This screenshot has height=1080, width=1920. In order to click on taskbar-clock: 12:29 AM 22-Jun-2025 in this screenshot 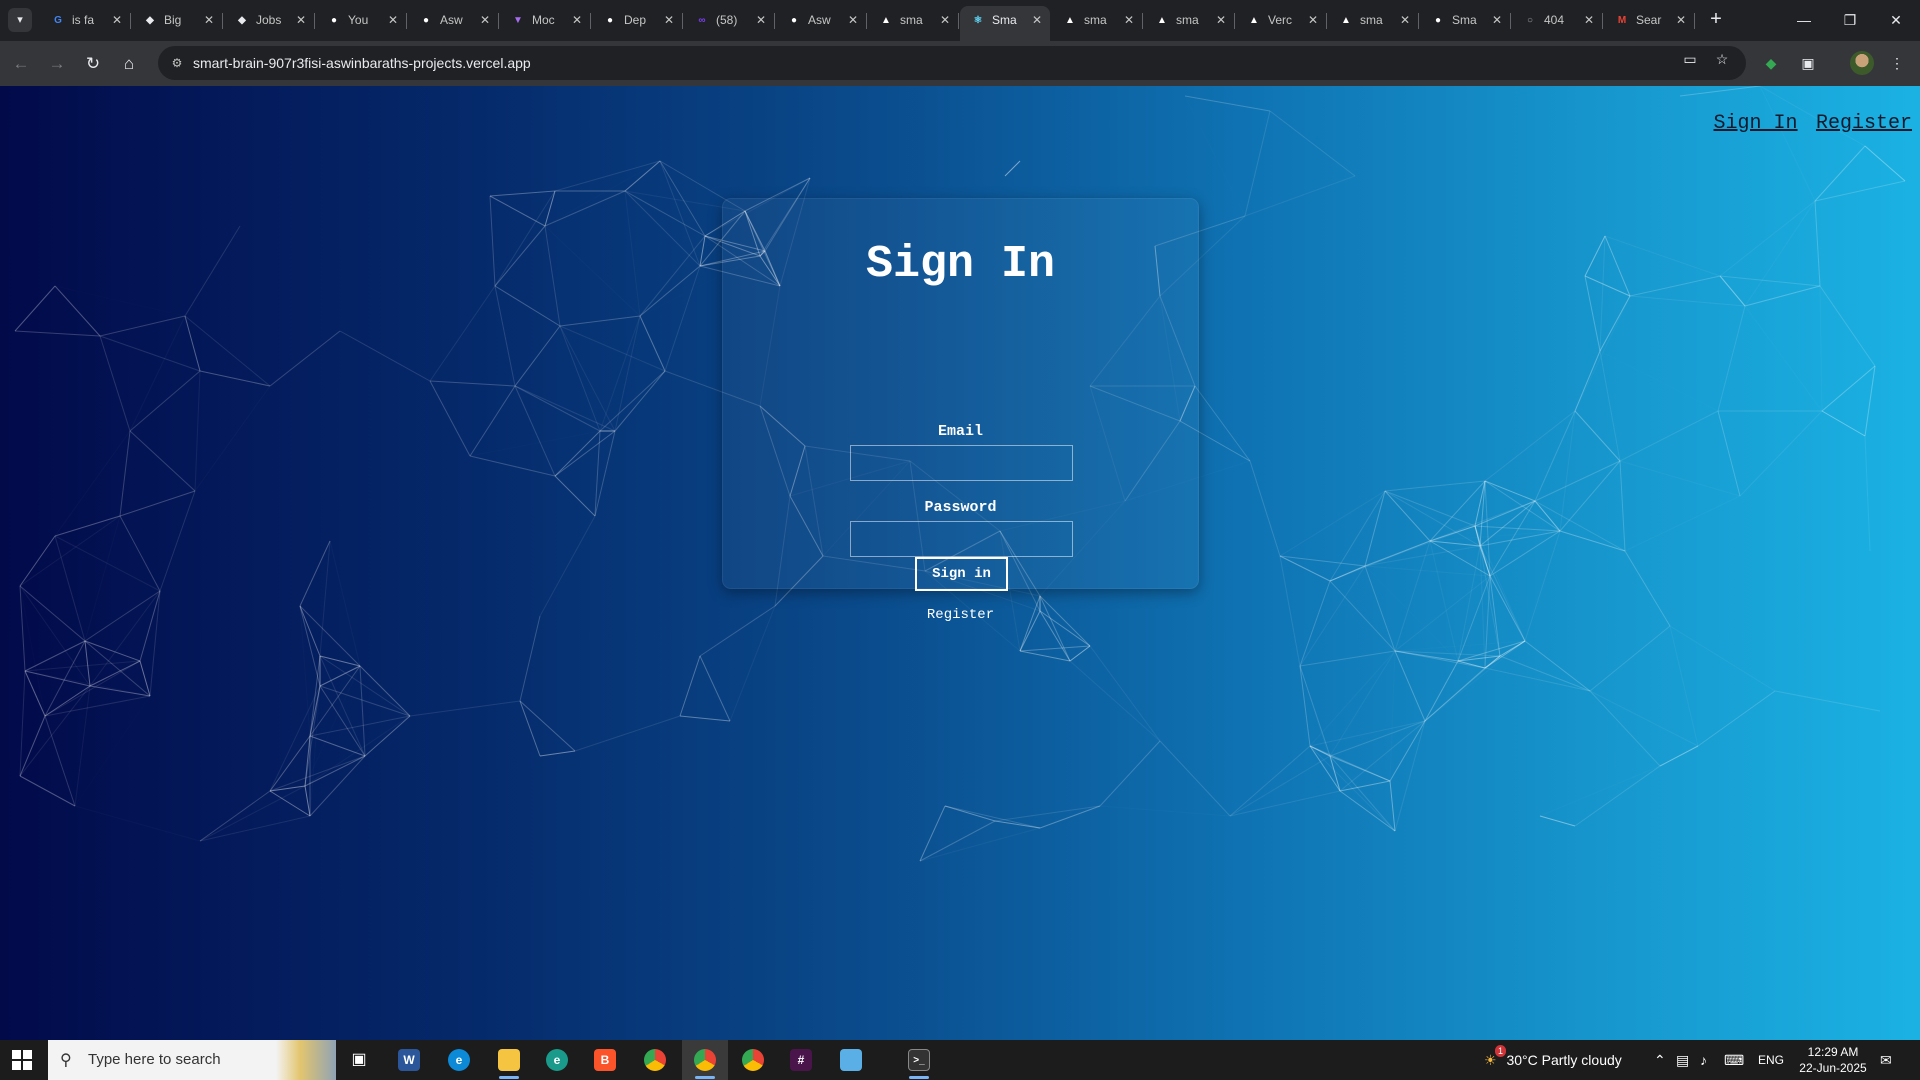, I will do `click(1833, 1060)`.